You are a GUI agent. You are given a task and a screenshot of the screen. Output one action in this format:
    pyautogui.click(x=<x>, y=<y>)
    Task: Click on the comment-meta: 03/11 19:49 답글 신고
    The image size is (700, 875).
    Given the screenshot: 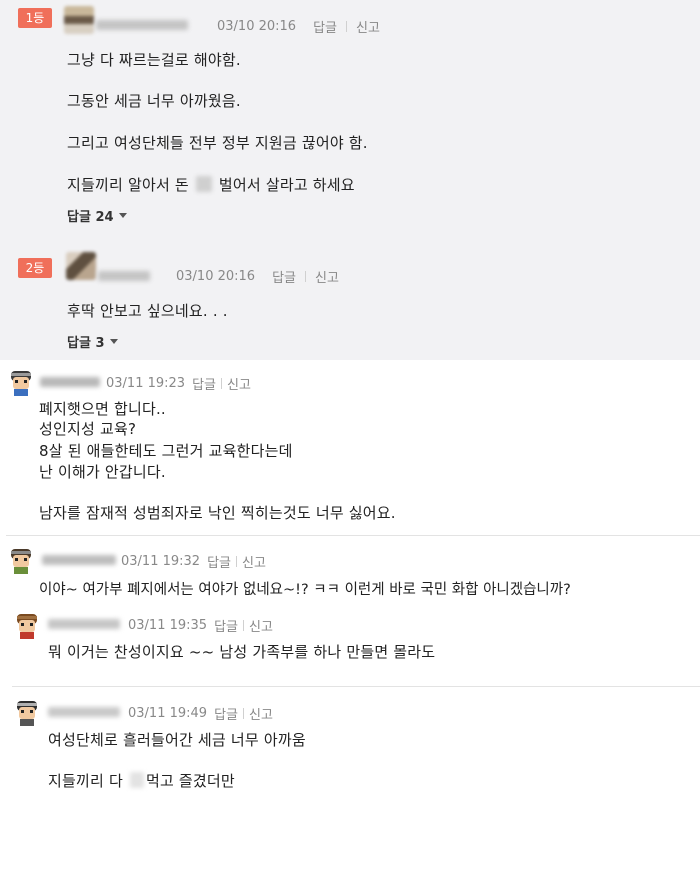 What is the action you would take?
    pyautogui.click(x=200, y=713)
    